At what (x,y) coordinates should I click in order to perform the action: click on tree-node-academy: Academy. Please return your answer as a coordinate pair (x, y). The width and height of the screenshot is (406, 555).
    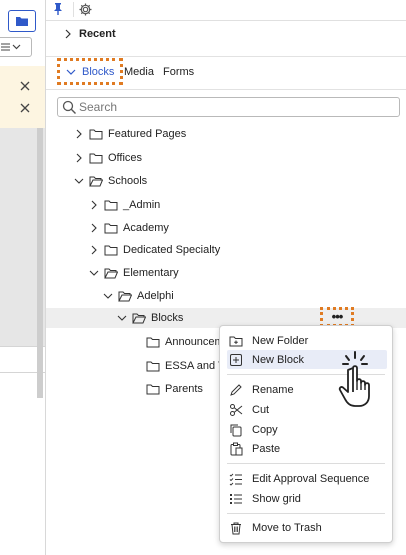
    Looking at the image, I should click on (129, 228).